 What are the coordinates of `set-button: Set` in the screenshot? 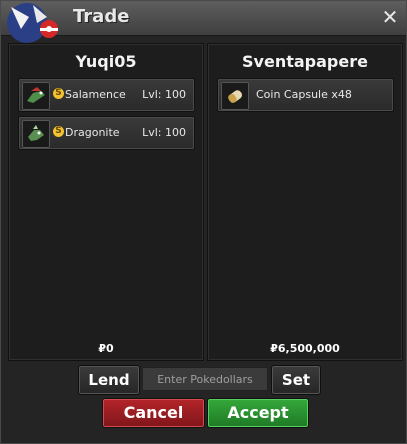 It's located at (296, 380).